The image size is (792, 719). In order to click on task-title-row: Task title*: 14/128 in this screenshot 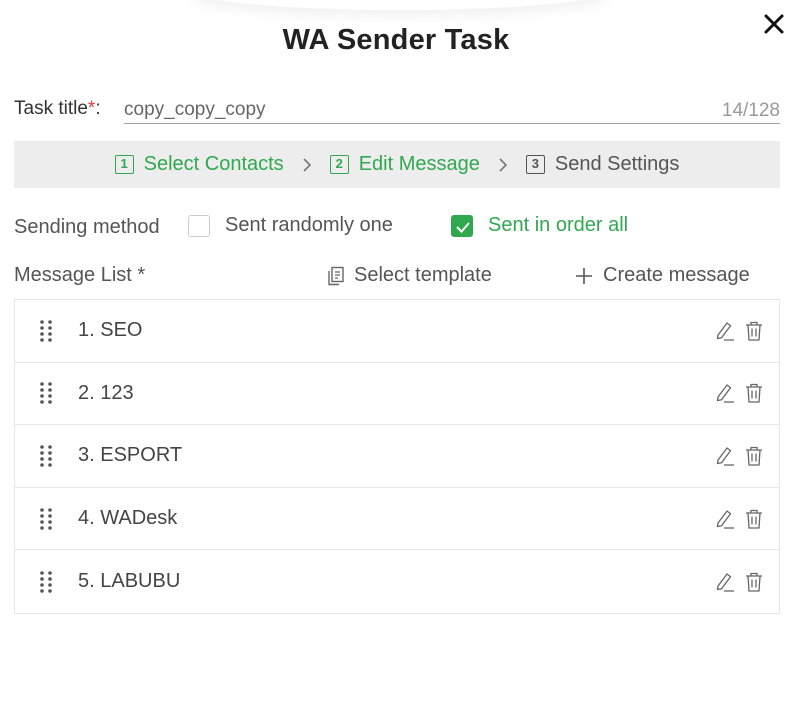, I will do `click(397, 111)`.